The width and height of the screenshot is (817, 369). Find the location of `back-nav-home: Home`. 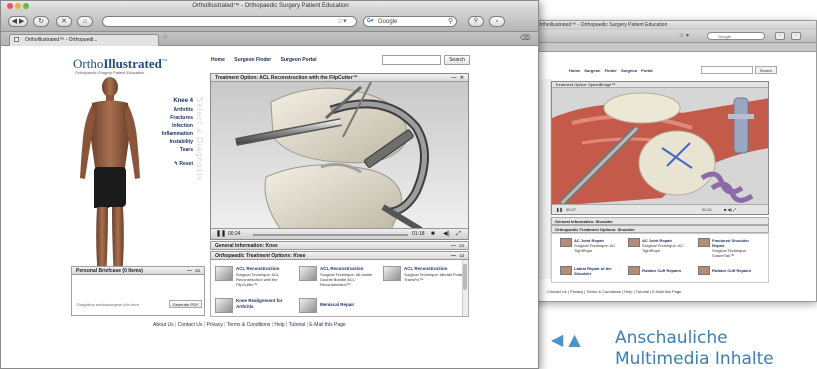

back-nav-home: Home is located at coordinates (574, 70).